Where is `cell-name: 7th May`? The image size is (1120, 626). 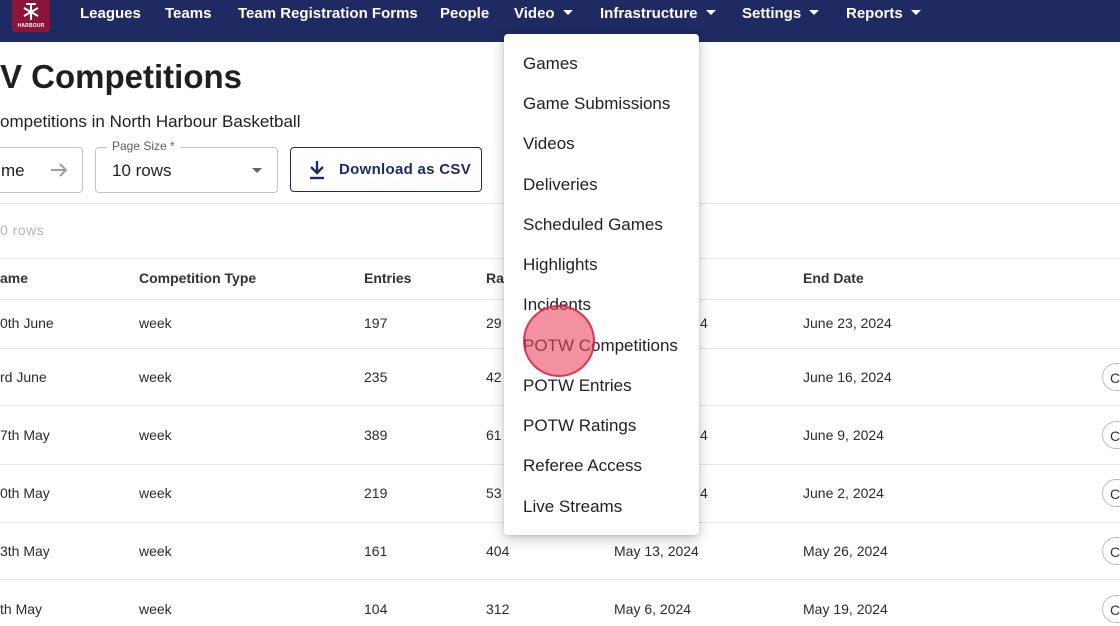 cell-name: 7th May is located at coordinates (25, 435).